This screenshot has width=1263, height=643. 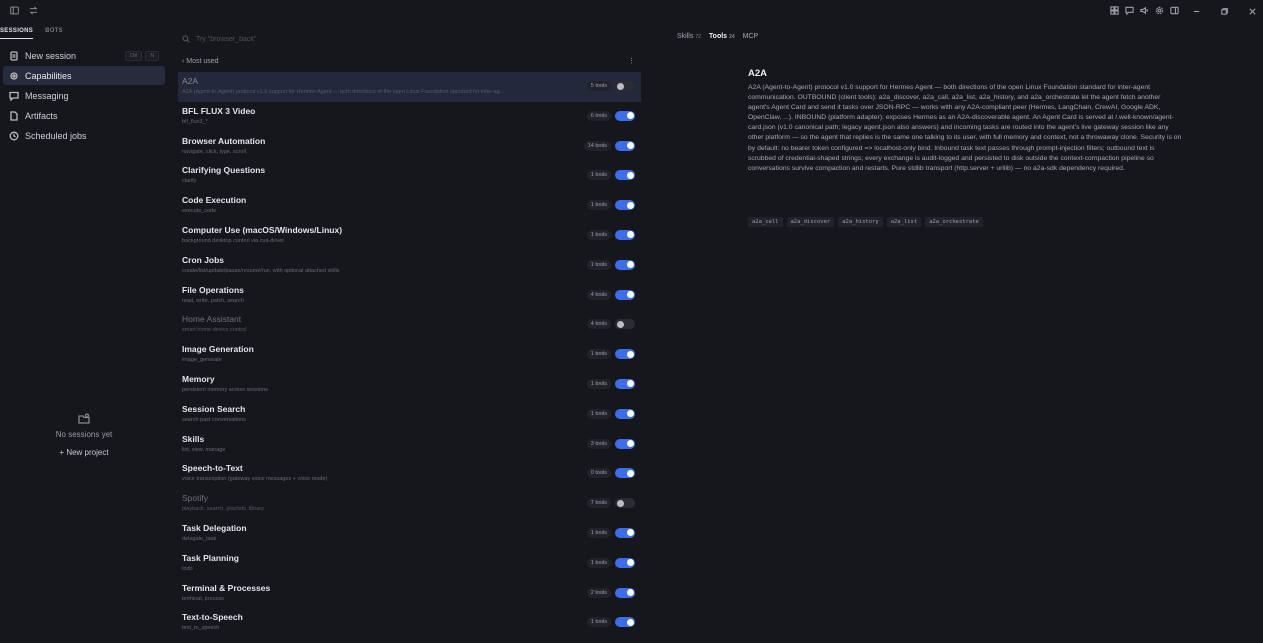 What do you see at coordinates (765, 222) in the screenshot?
I see `tool-chip: a2a_call` at bounding box center [765, 222].